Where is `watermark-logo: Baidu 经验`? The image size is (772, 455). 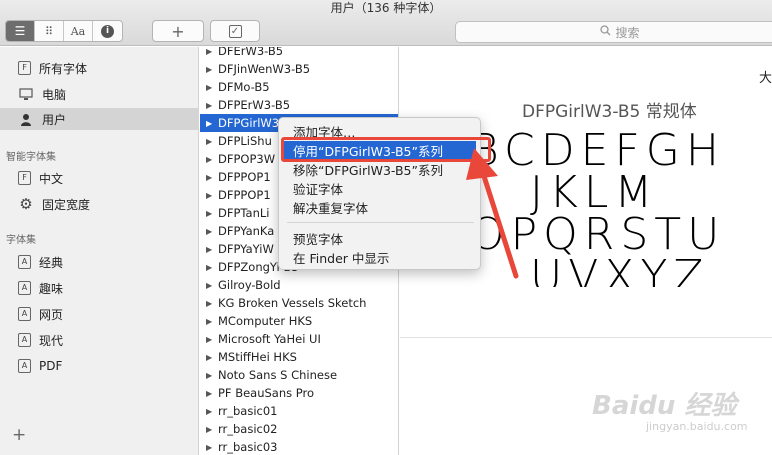
watermark-logo: Baidu 经验 is located at coordinates (664, 406).